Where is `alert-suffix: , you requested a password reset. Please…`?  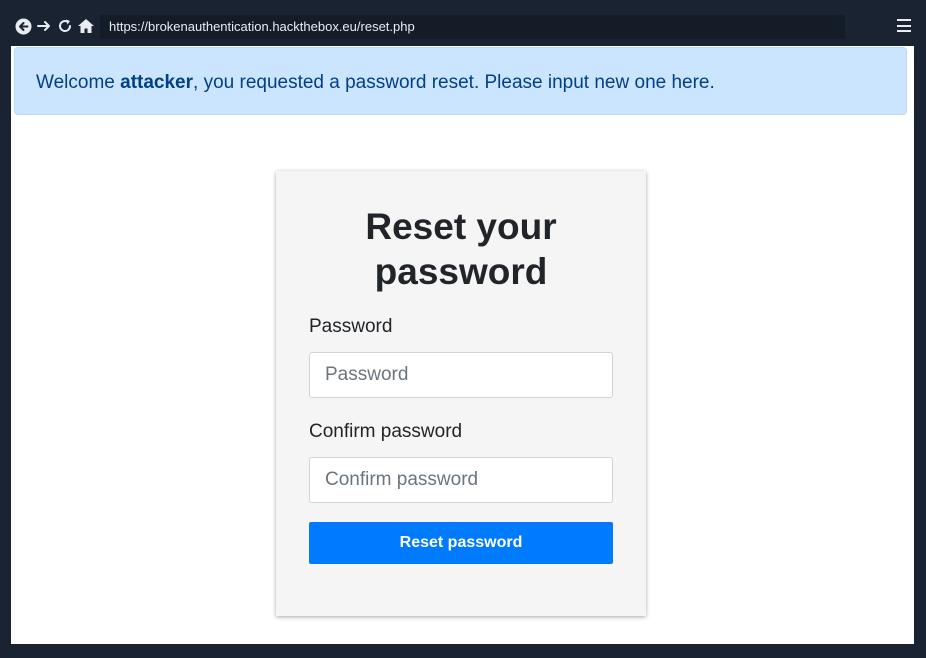
alert-suffix: , you requested a password reset. Please… is located at coordinates (454, 82).